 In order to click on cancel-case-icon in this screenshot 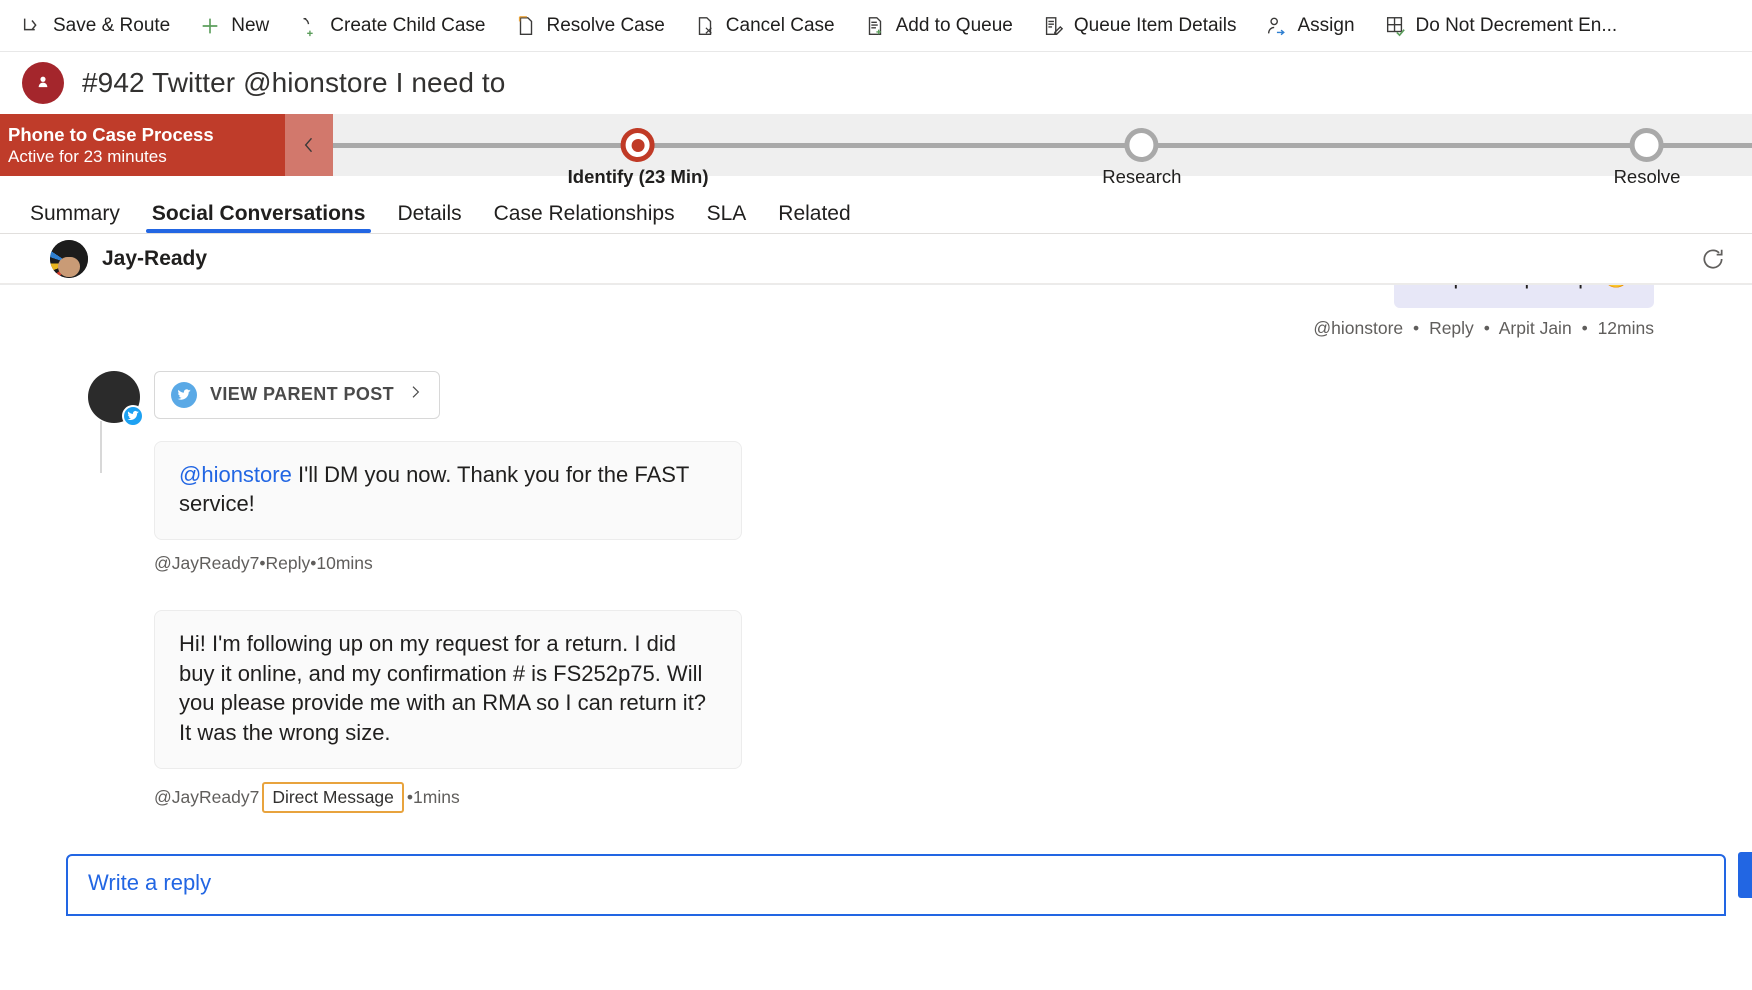, I will do `click(705, 26)`.